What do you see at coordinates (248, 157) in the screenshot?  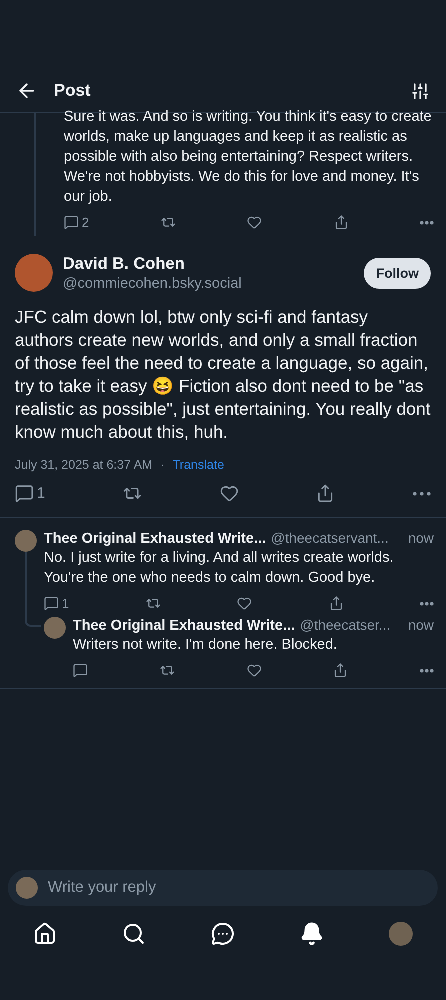 I see `post-text: Sure it was. And so is writing. You think it's easy to create worlds, make up languages and keep it as realistic as possible with also being entertaining? Respect writers. We're not hobbyists. We do this for love and money. It's our job.` at bounding box center [248, 157].